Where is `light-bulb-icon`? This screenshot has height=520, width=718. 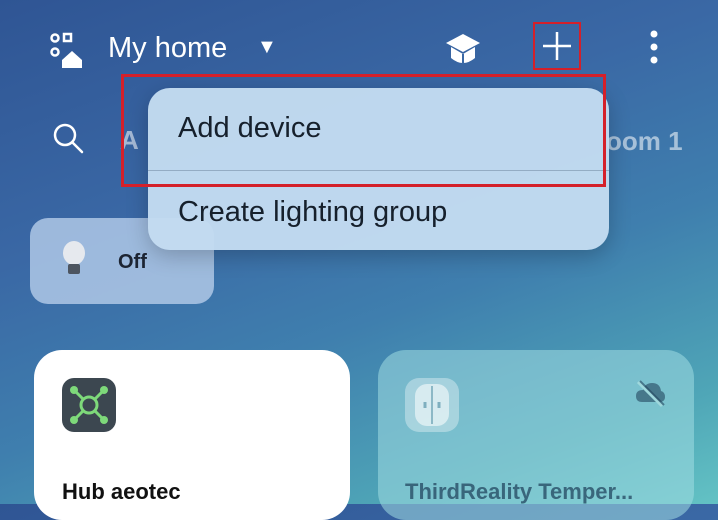 light-bulb-icon is located at coordinates (74, 257).